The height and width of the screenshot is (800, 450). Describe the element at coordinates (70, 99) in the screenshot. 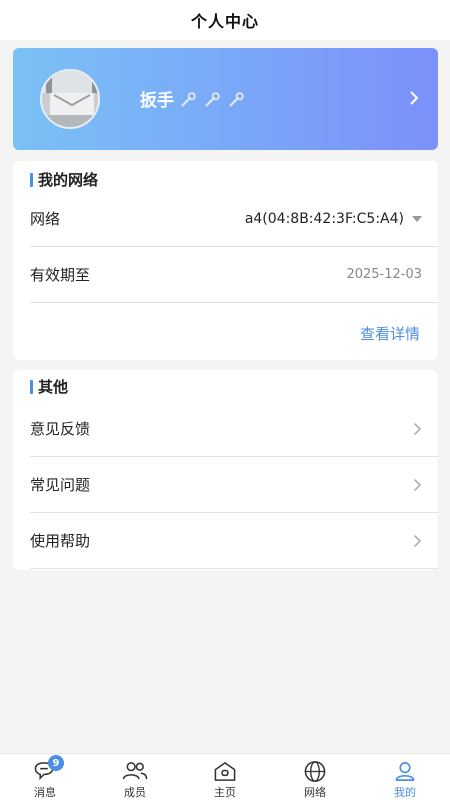

I see `avatar` at that location.